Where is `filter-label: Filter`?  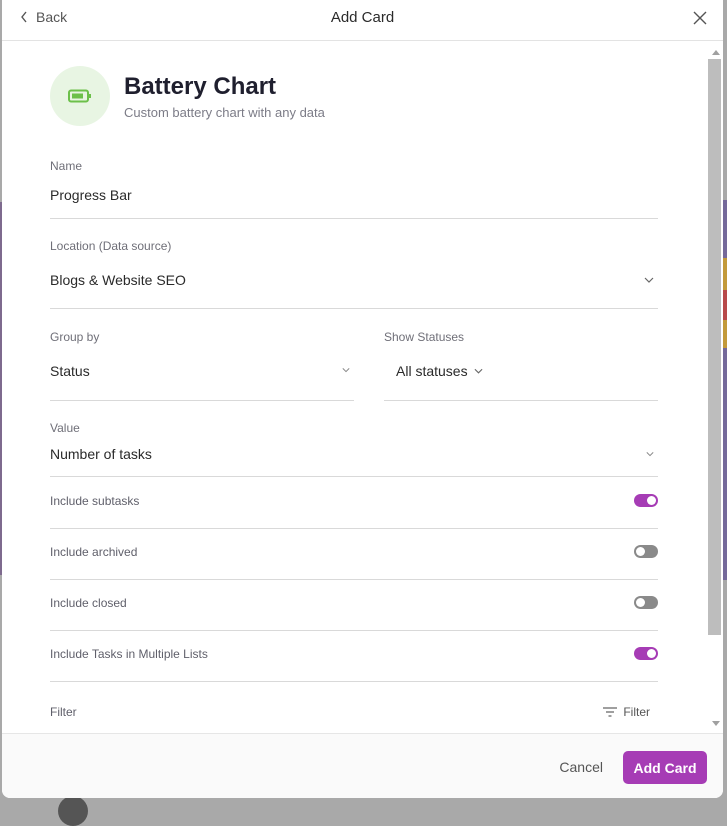 filter-label: Filter is located at coordinates (63, 712).